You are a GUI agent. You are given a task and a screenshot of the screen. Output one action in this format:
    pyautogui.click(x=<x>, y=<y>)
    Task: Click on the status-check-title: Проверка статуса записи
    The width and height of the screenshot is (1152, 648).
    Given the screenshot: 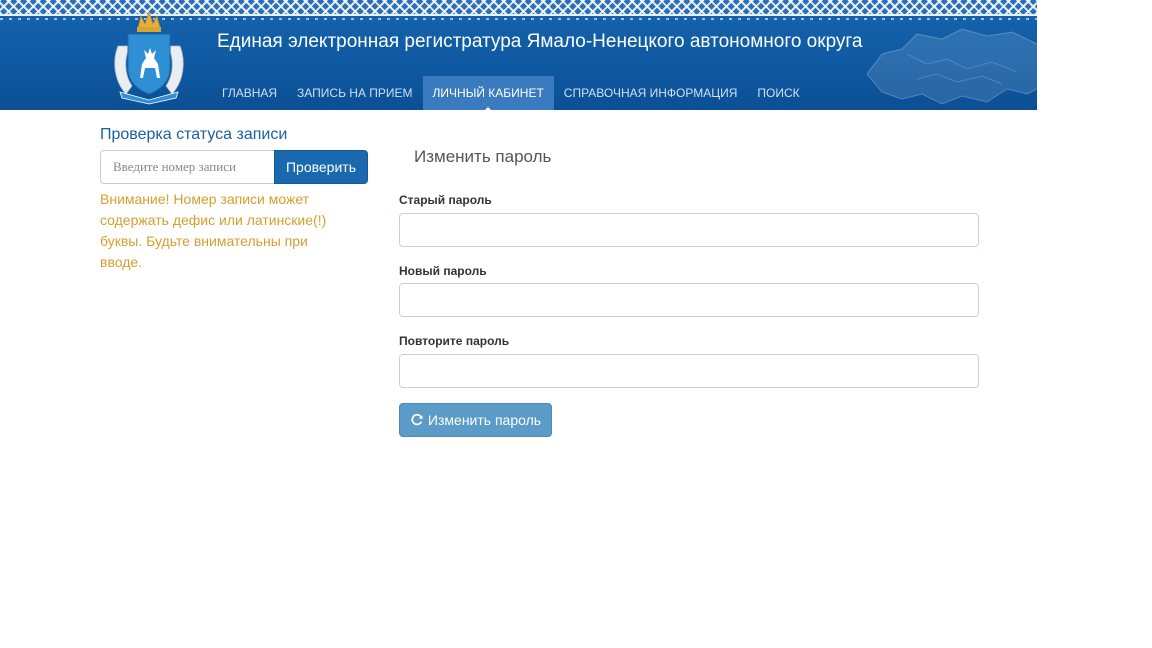 What is the action you would take?
    pyautogui.click(x=194, y=134)
    